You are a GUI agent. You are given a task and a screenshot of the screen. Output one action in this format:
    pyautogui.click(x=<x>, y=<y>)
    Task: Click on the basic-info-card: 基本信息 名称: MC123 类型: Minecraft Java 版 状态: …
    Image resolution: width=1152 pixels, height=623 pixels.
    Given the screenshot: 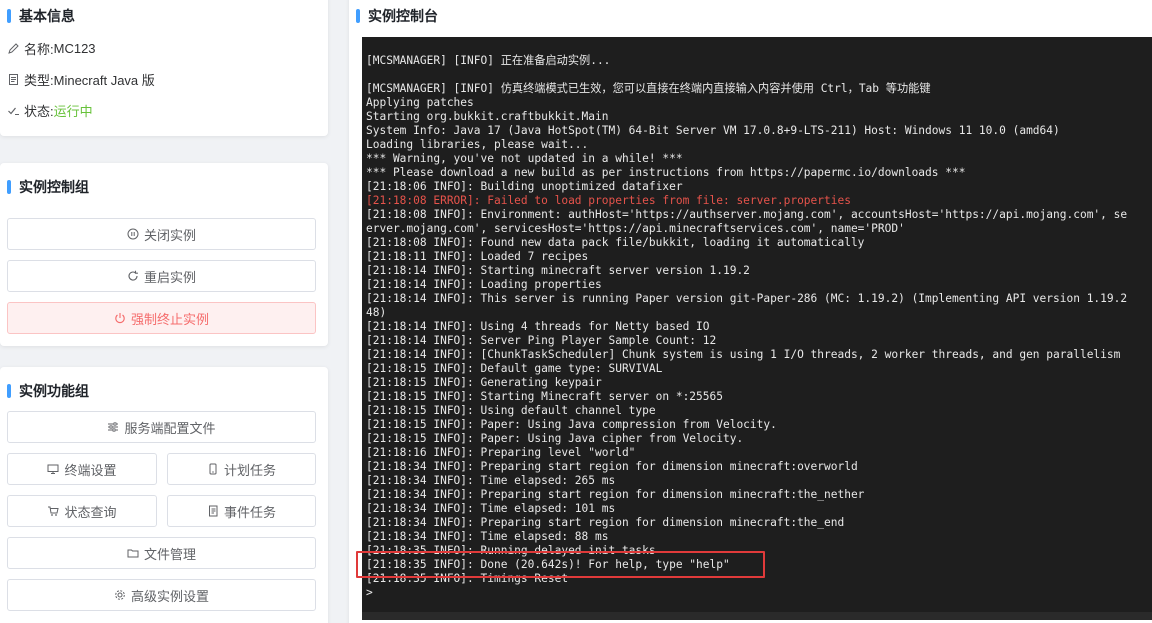 What is the action you would take?
    pyautogui.click(x=164, y=68)
    